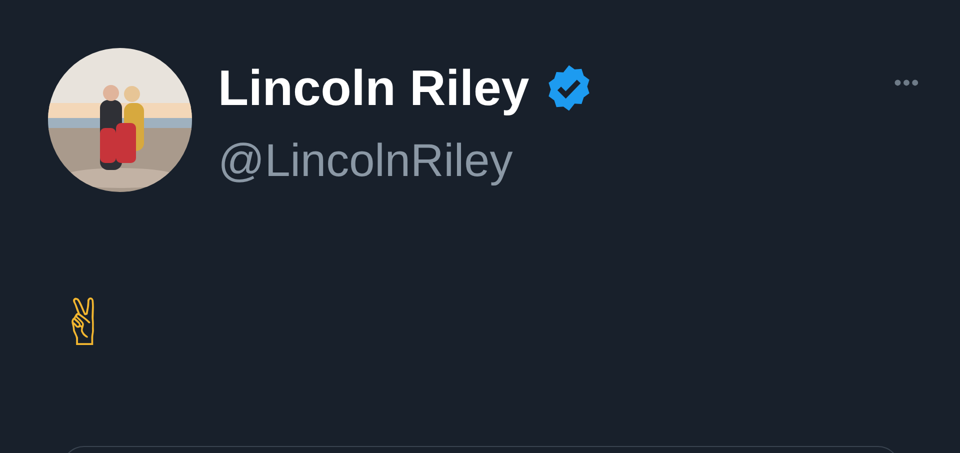 This screenshot has height=453, width=960. Describe the element at coordinates (907, 83) in the screenshot. I see `more-icon: •••` at that location.